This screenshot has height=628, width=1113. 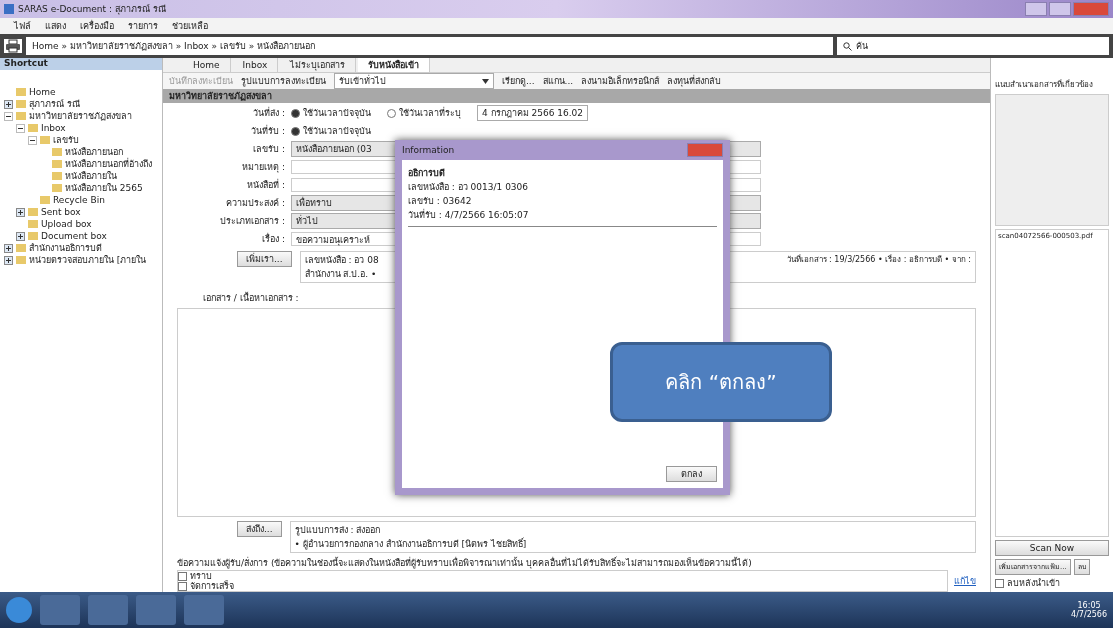 I want to click on field-label: เรื่อง :, so click(x=273, y=239).